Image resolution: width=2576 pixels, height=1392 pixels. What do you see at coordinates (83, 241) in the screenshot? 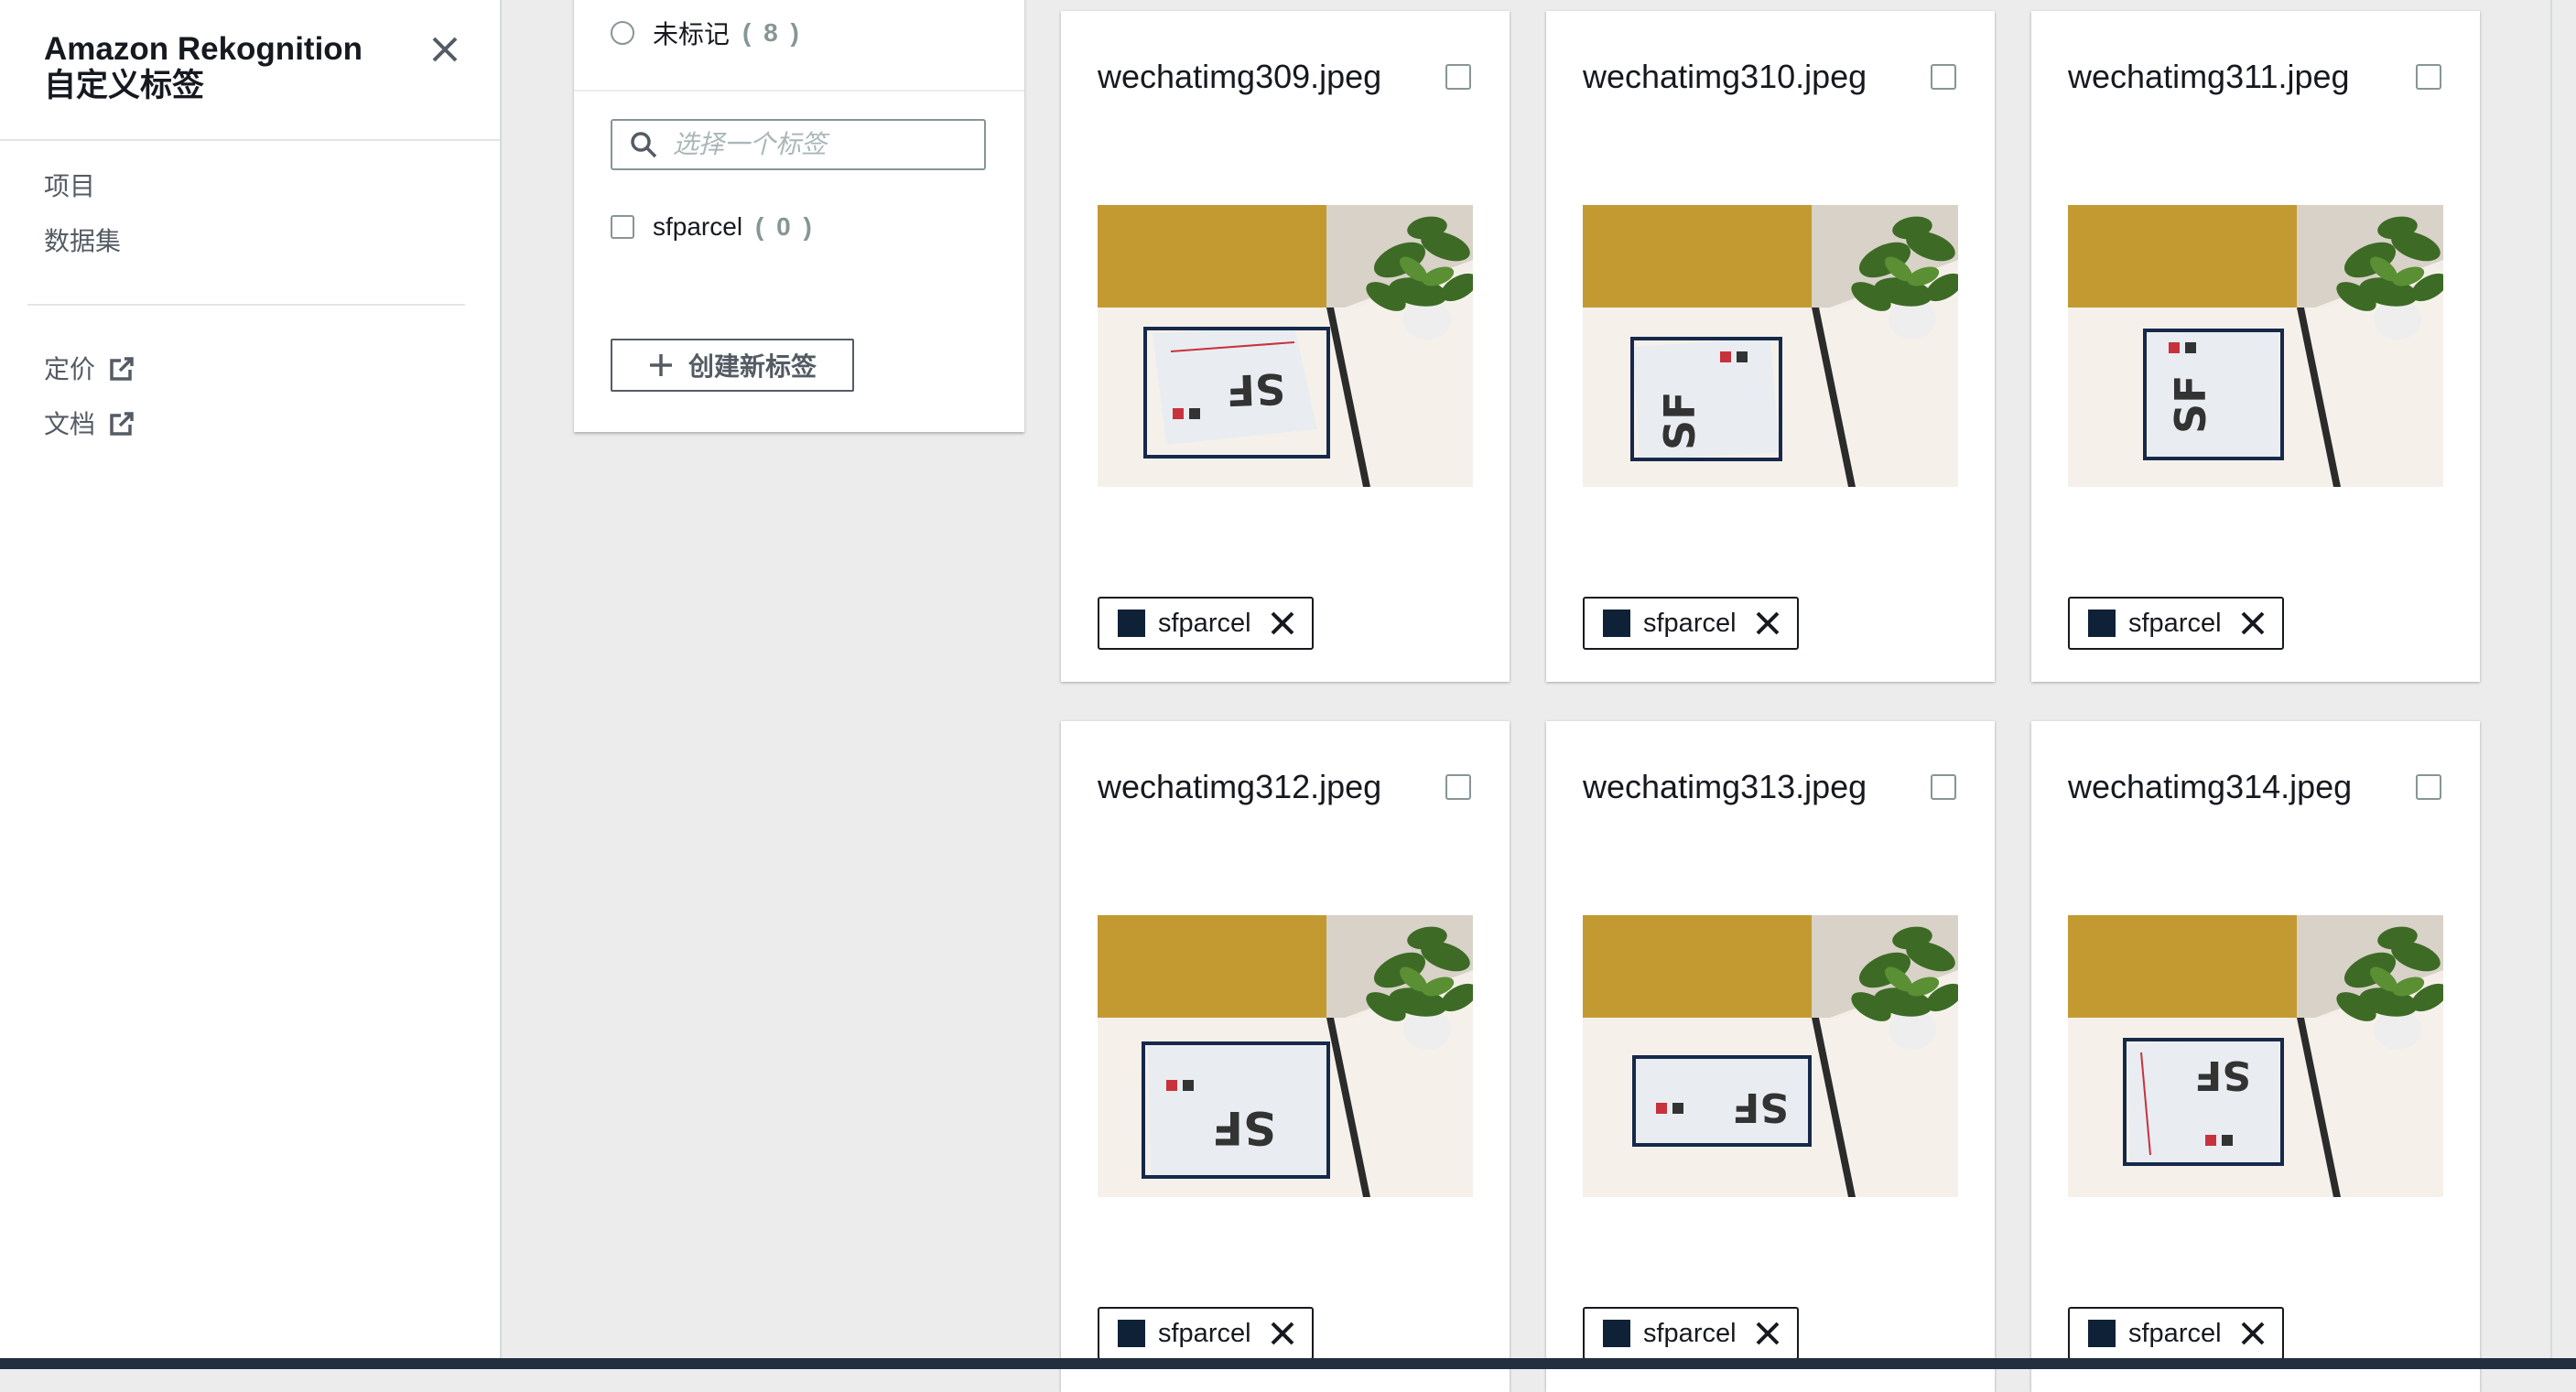
I see `nav-item-datasets: 数据集` at bounding box center [83, 241].